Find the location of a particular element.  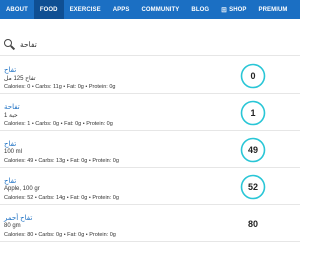

food-serving: حبة 1 is located at coordinates (11, 116).